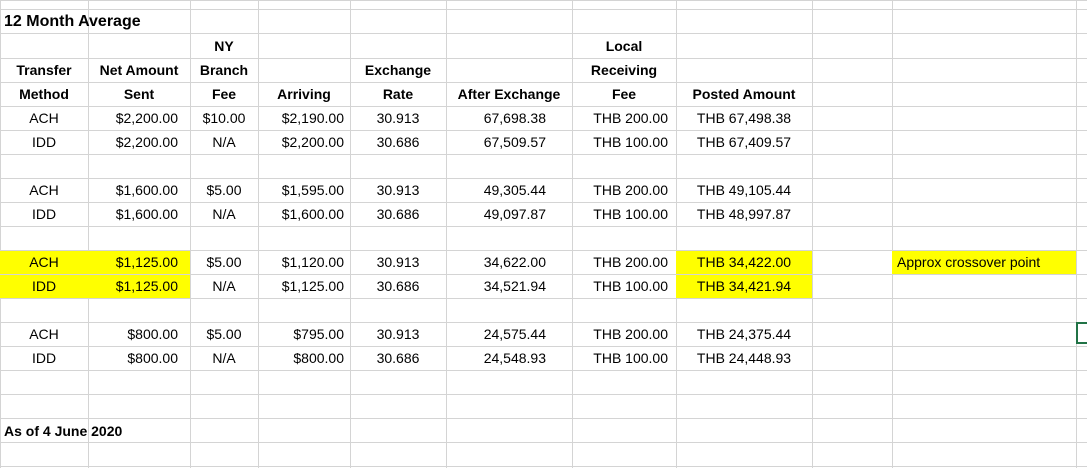 The image size is (1087, 468). Describe the element at coordinates (744, 214) in the screenshot. I see `cell-posted-amount: THB 48,997.87` at that location.